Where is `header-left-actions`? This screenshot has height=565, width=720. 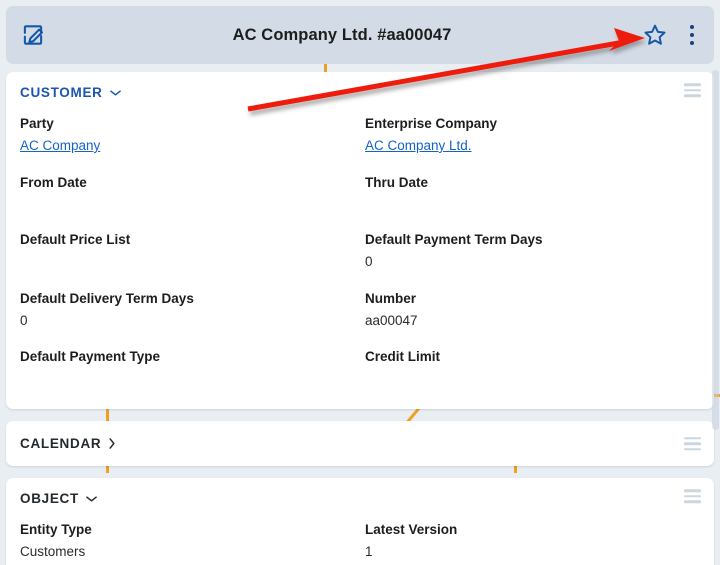
header-left-actions is located at coordinates (42, 35).